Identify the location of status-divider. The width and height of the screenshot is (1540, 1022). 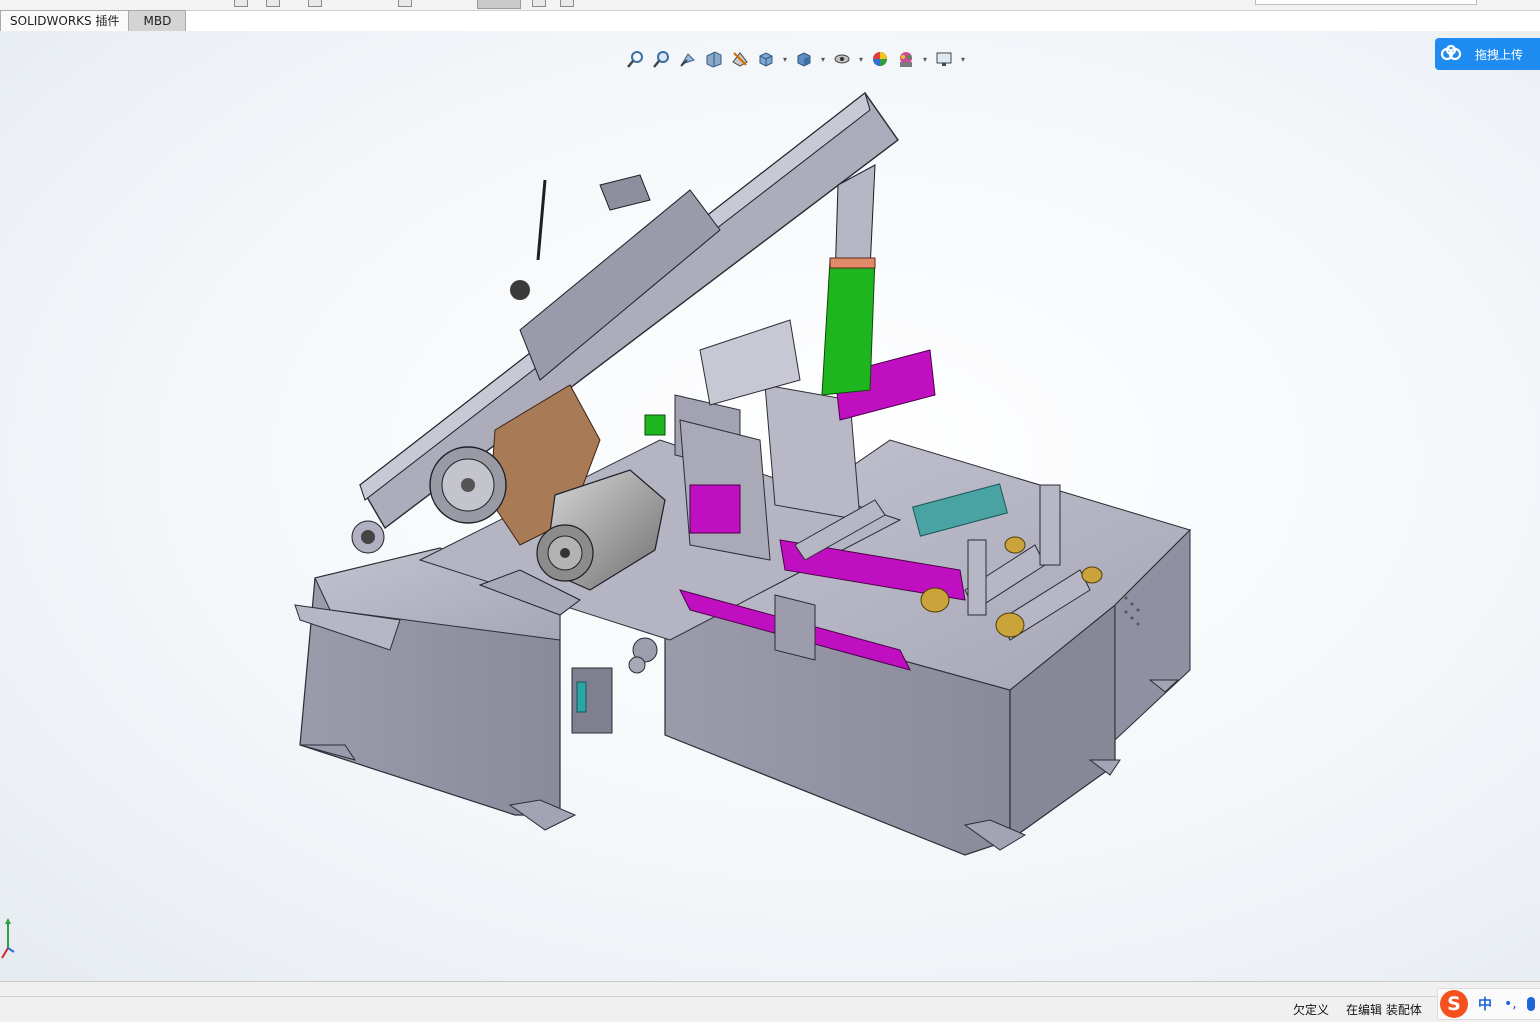
(770, 996).